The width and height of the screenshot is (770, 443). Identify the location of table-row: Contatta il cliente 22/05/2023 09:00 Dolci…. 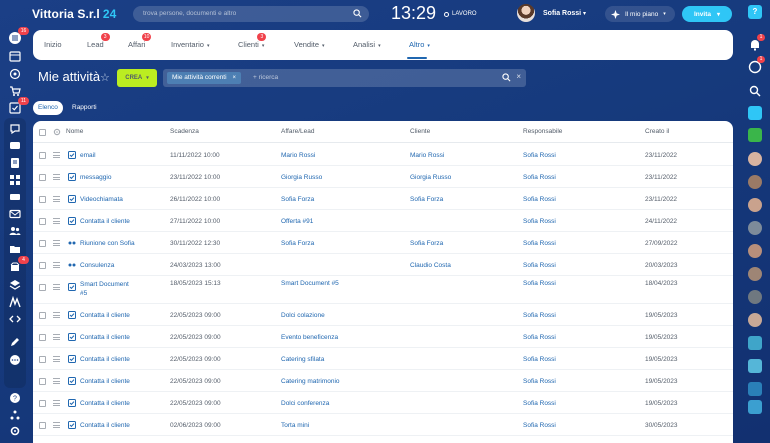
(383, 403).